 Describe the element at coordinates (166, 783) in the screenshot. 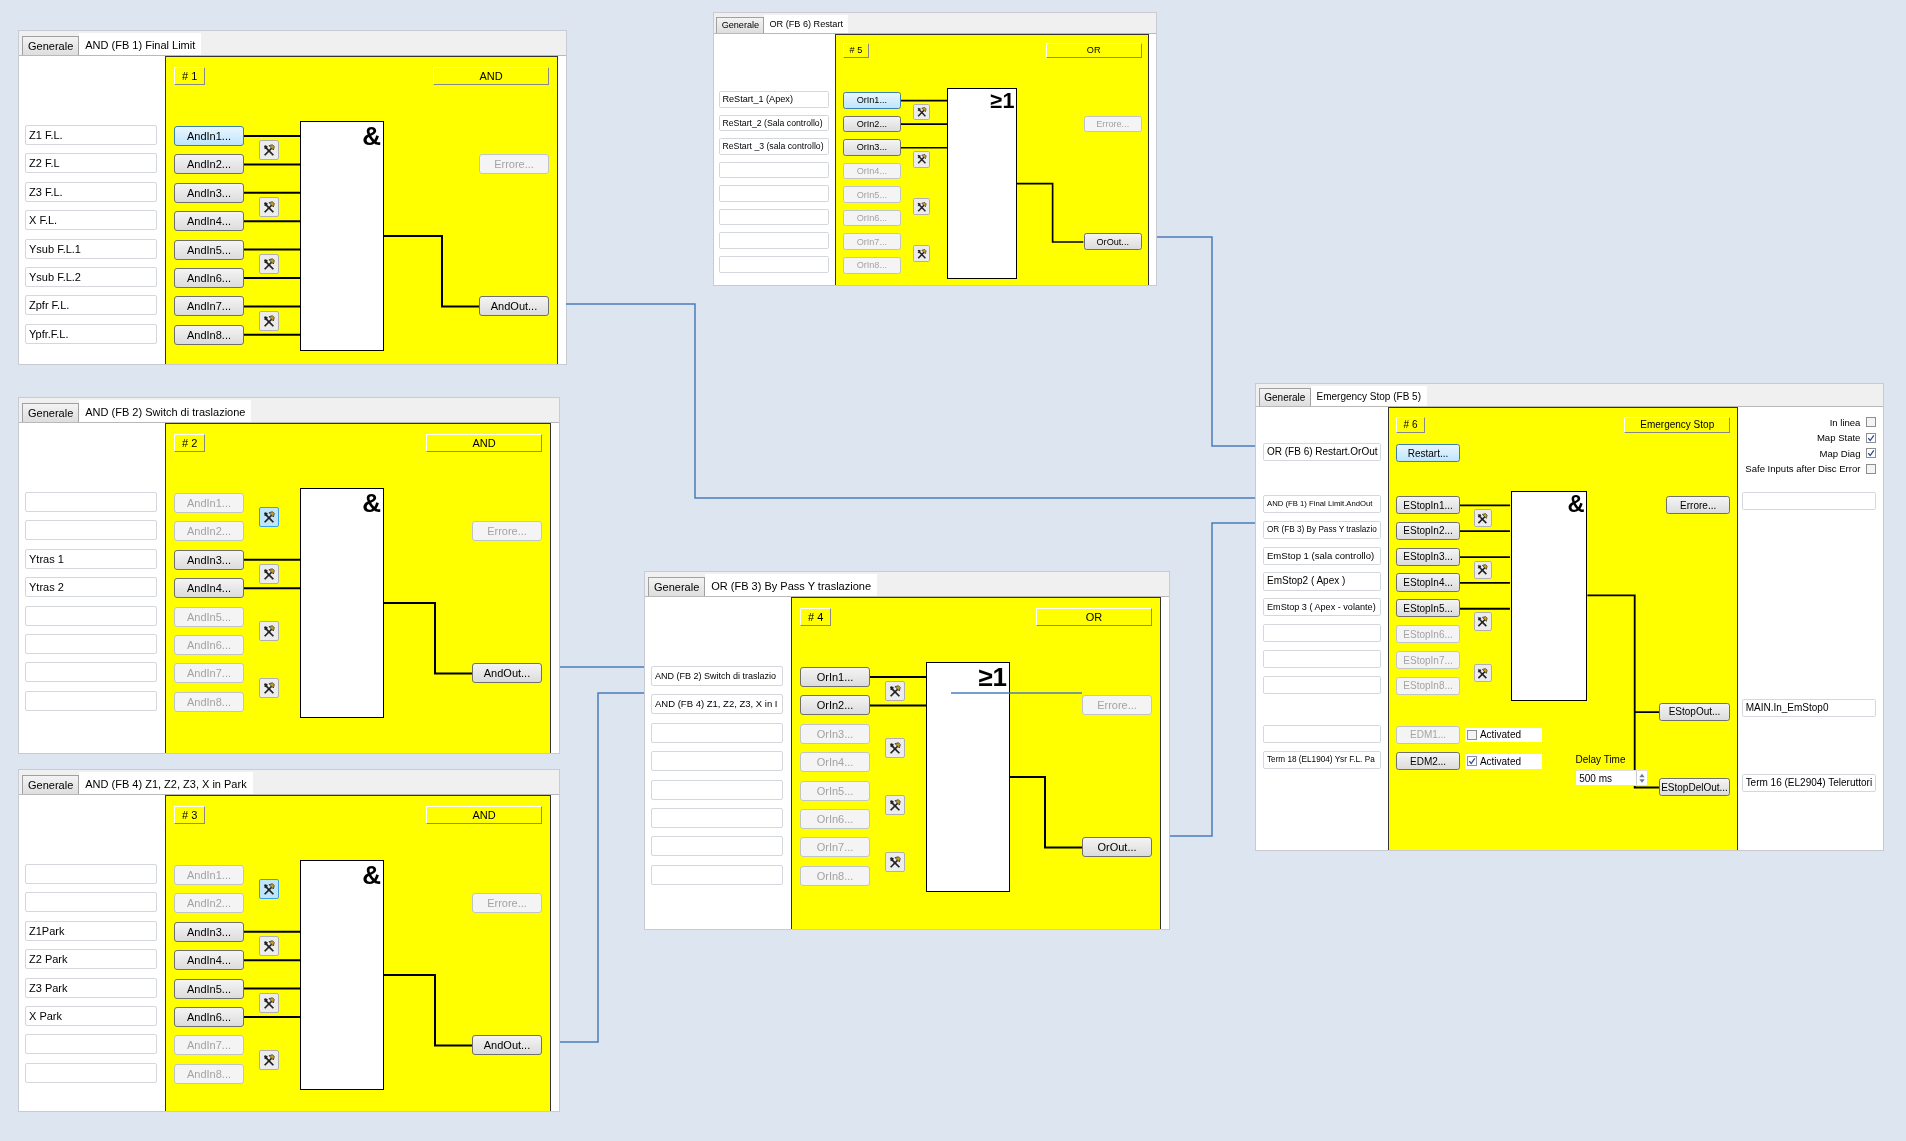

I see `tab: AND (FB 4) Z1, Z2, Z3, X in Park` at that location.